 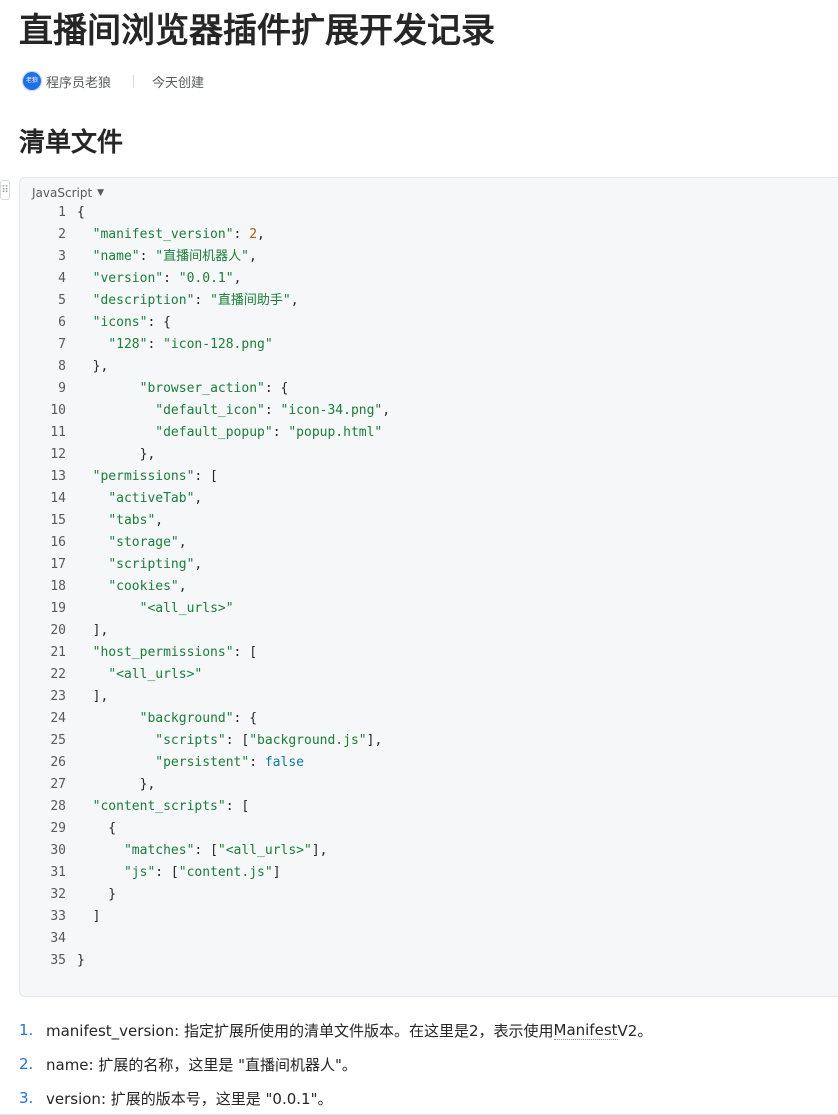 I want to click on line-content: "scripts": ["background.js"],, so click(x=224, y=741).